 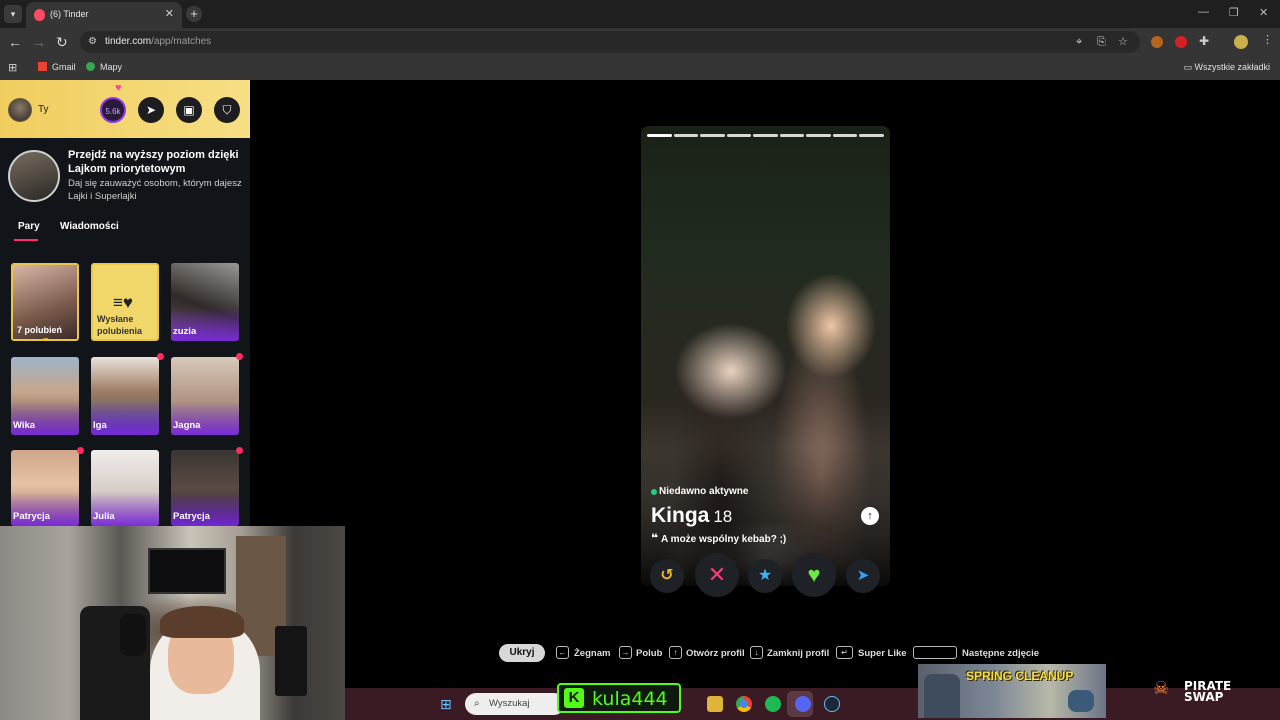 What do you see at coordinates (863, 576) in the screenshot?
I see `boost-button: ➤` at bounding box center [863, 576].